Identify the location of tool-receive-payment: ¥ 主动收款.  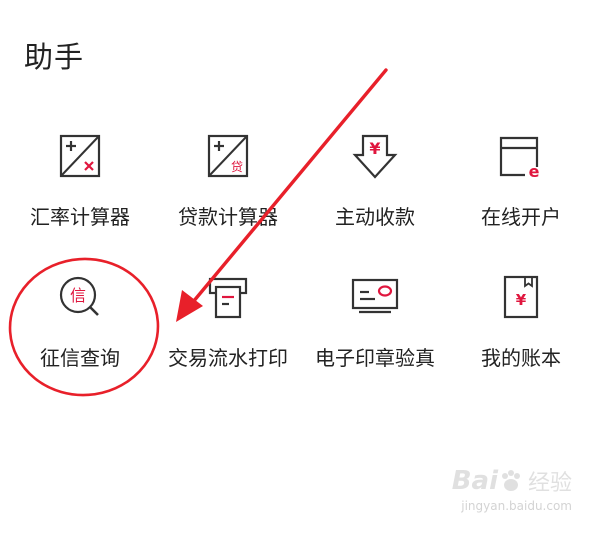
(375, 191).